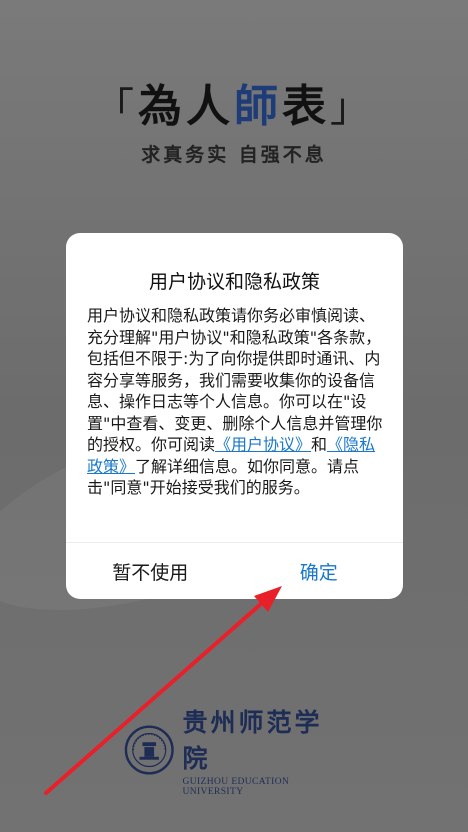 The width and height of the screenshot is (468, 832). Describe the element at coordinates (306, 106) in the screenshot. I see `slogan-part-c: 表` at that location.